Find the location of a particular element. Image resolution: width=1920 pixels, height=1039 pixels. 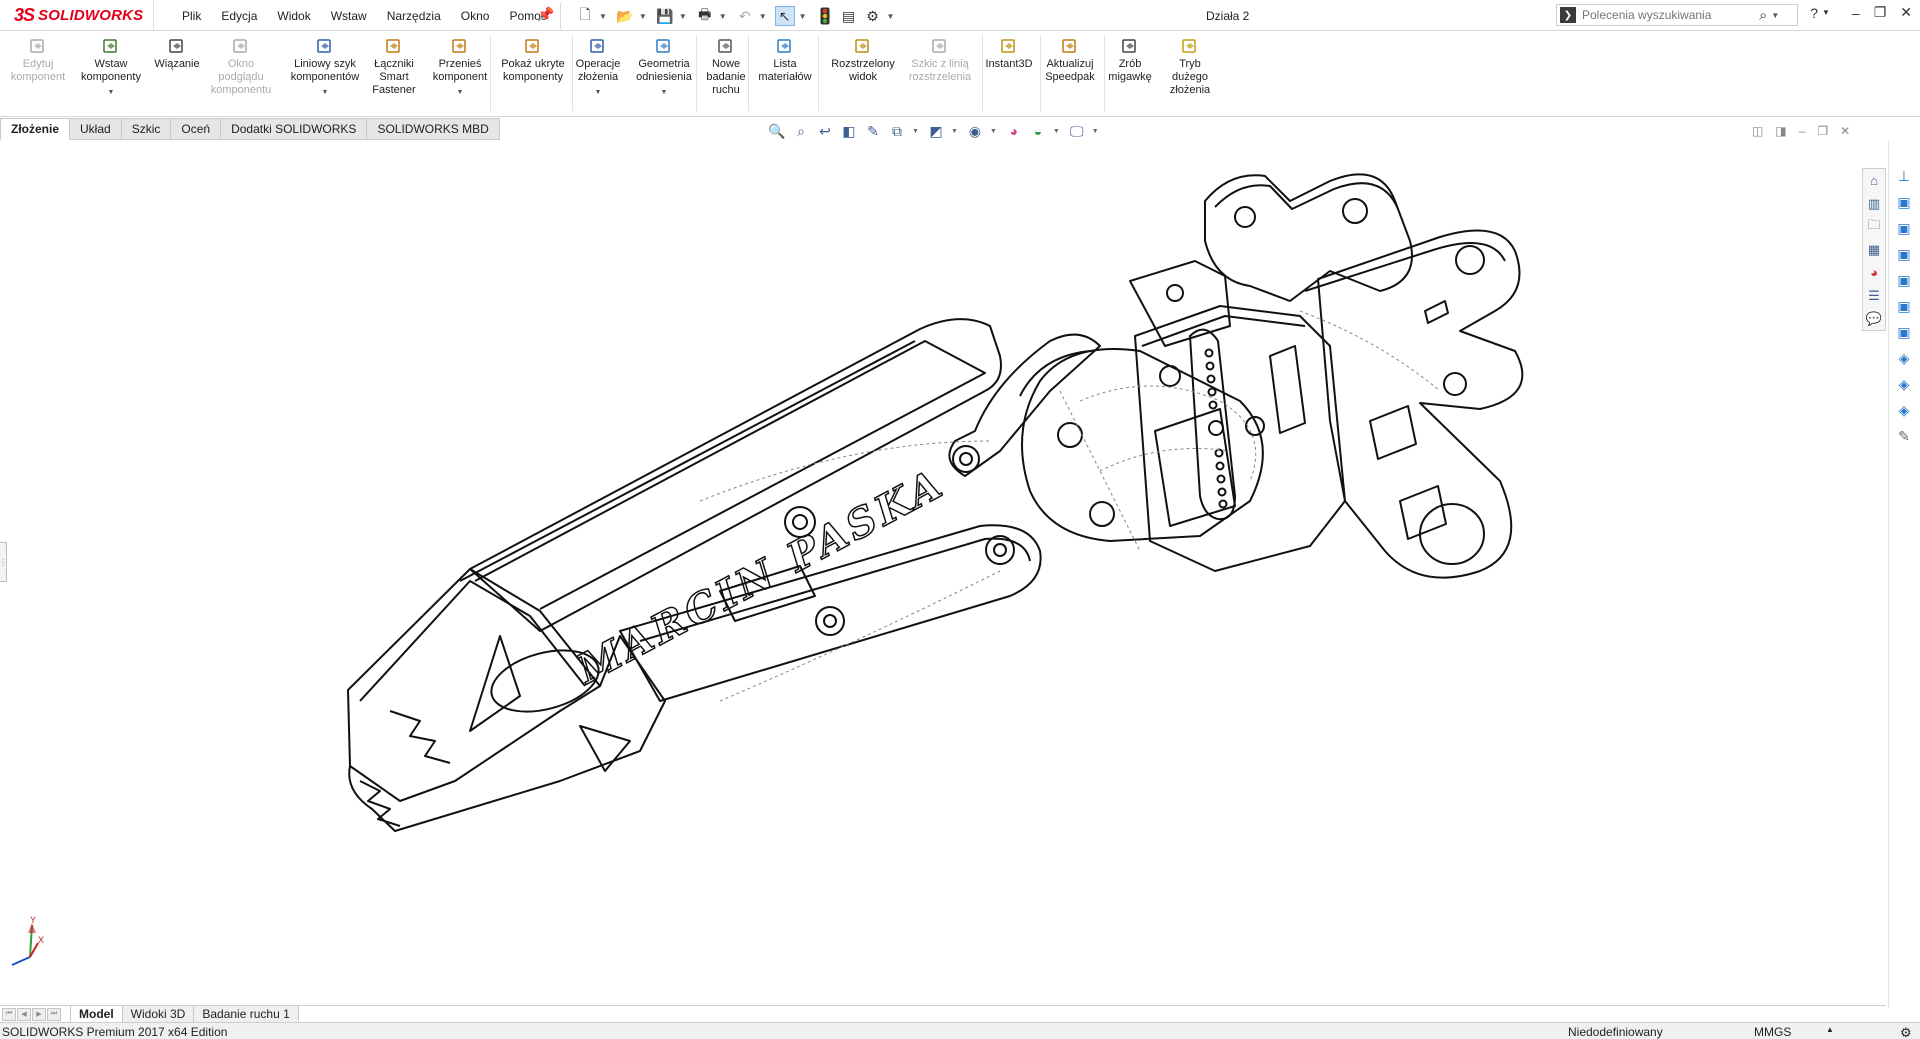

tab-model: Model is located at coordinates (96, 1014).